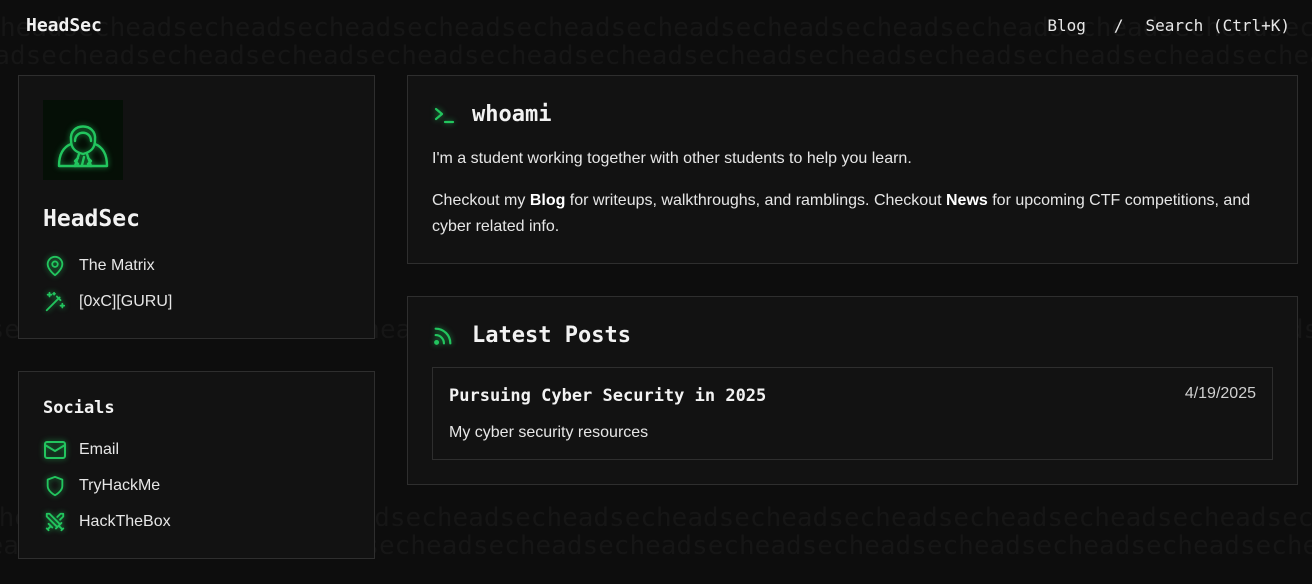  I want to click on news-link: News, so click(967, 200).